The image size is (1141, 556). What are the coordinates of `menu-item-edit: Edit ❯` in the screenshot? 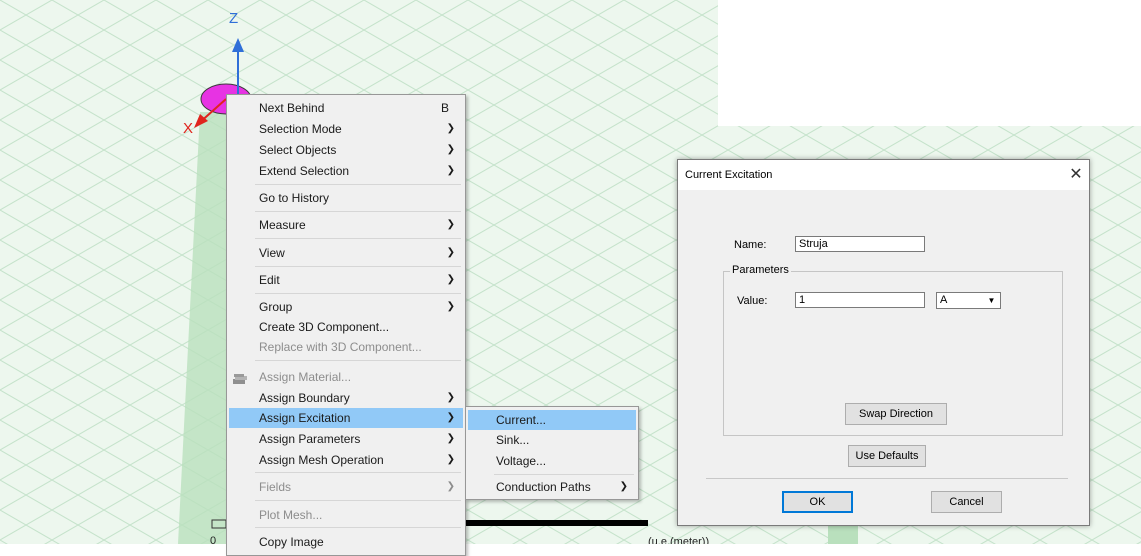 It's located at (346, 280).